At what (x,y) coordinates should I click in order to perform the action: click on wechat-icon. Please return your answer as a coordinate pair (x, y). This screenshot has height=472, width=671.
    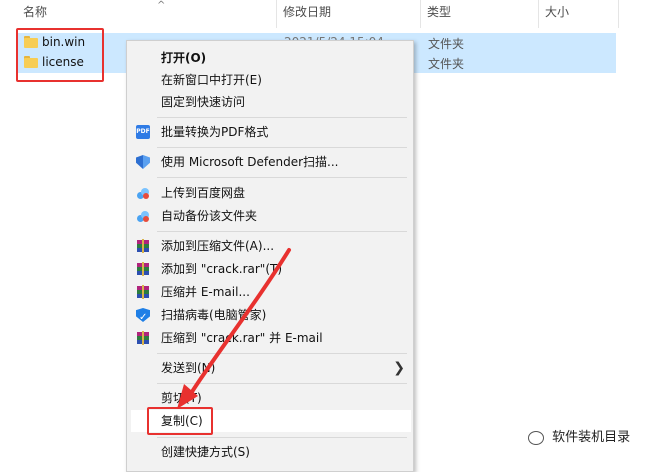
    Looking at the image, I should click on (536, 437).